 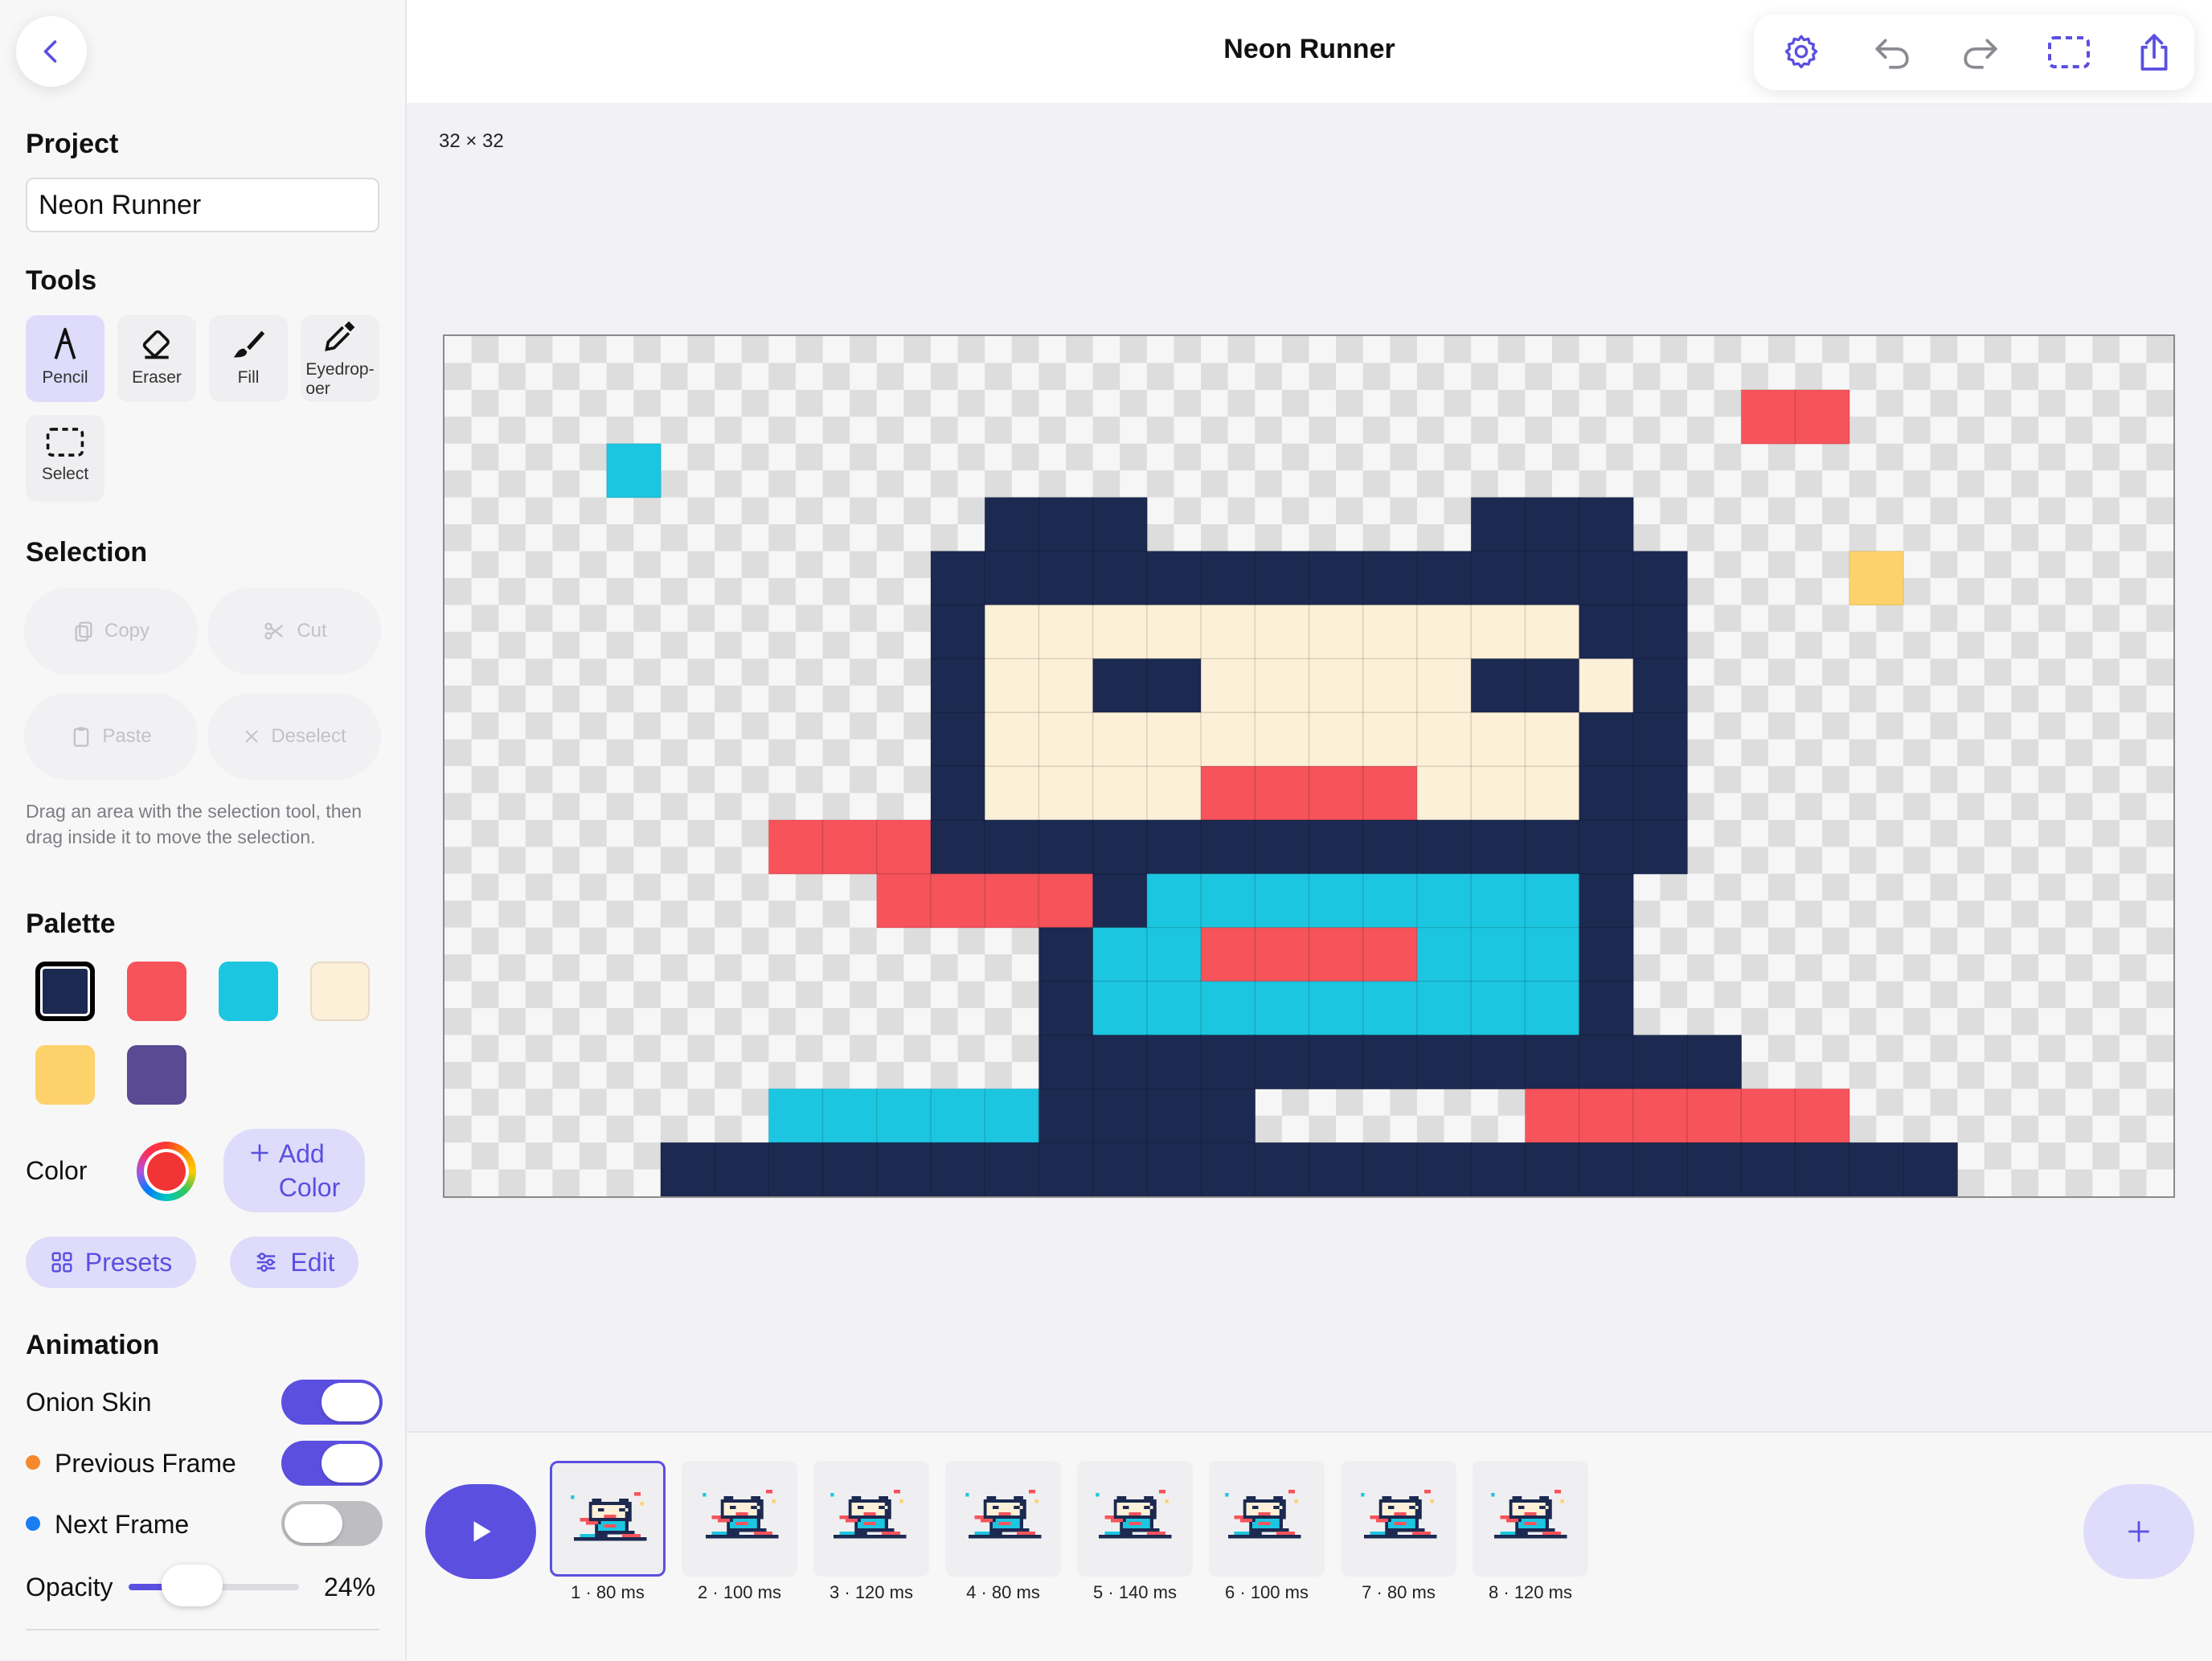 What do you see at coordinates (332, 1523) in the screenshot?
I see `next-frame-toggle` at bounding box center [332, 1523].